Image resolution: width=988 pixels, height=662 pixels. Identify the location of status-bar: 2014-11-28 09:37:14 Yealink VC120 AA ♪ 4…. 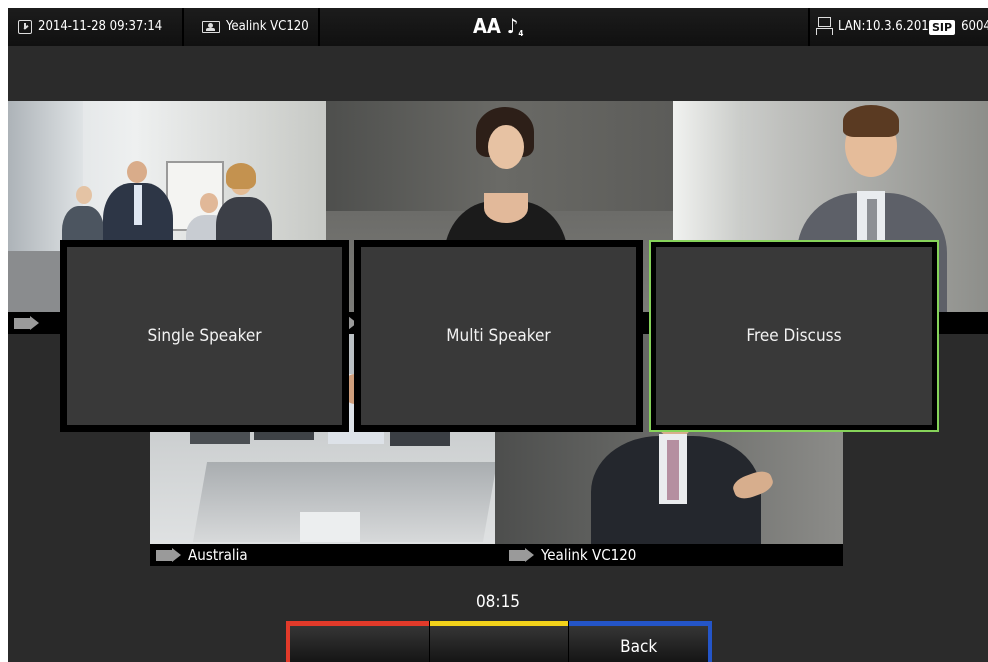
(498, 27).